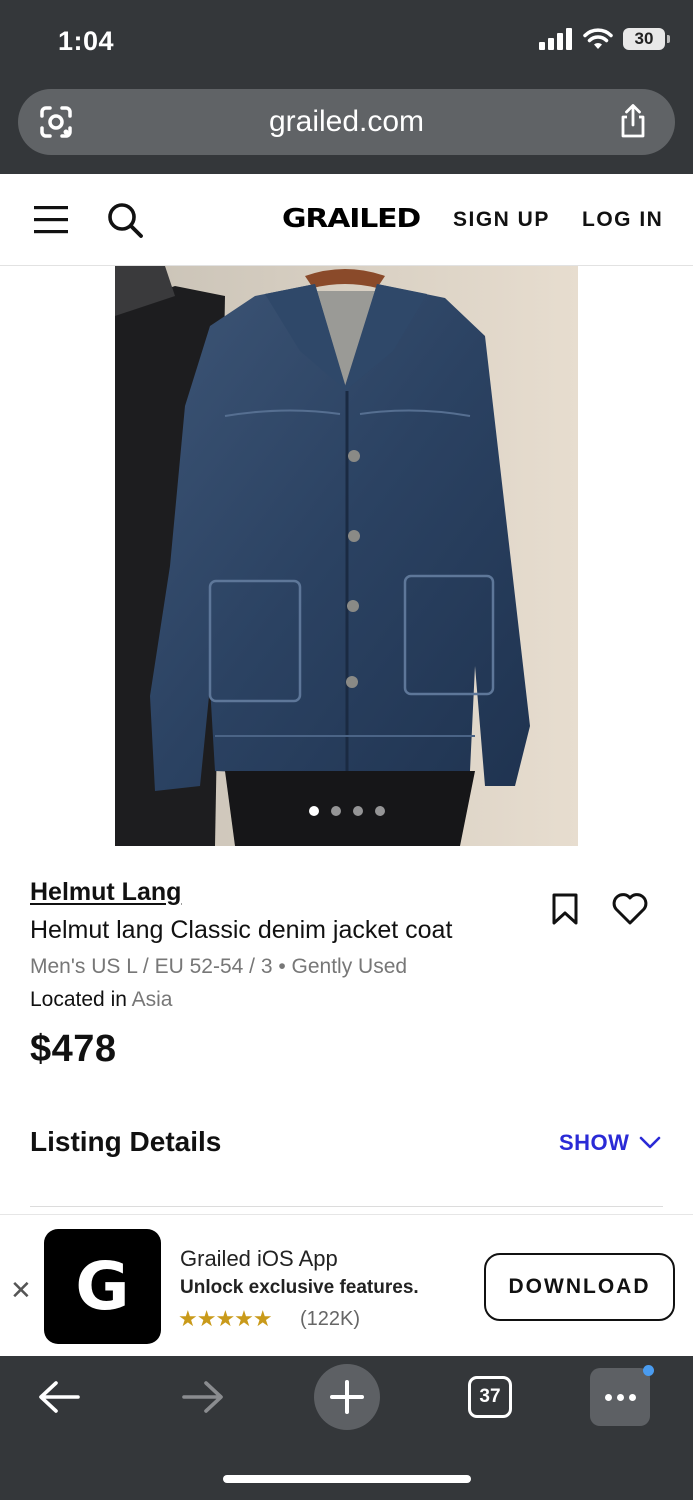 Image resolution: width=693 pixels, height=1500 pixels. What do you see at coordinates (579, 1287) in the screenshot?
I see `download-button: DOWNLOAD` at bounding box center [579, 1287].